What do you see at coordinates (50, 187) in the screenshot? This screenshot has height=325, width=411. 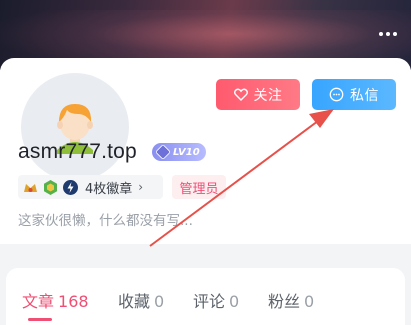 I see `hexagon-badge-icon` at bounding box center [50, 187].